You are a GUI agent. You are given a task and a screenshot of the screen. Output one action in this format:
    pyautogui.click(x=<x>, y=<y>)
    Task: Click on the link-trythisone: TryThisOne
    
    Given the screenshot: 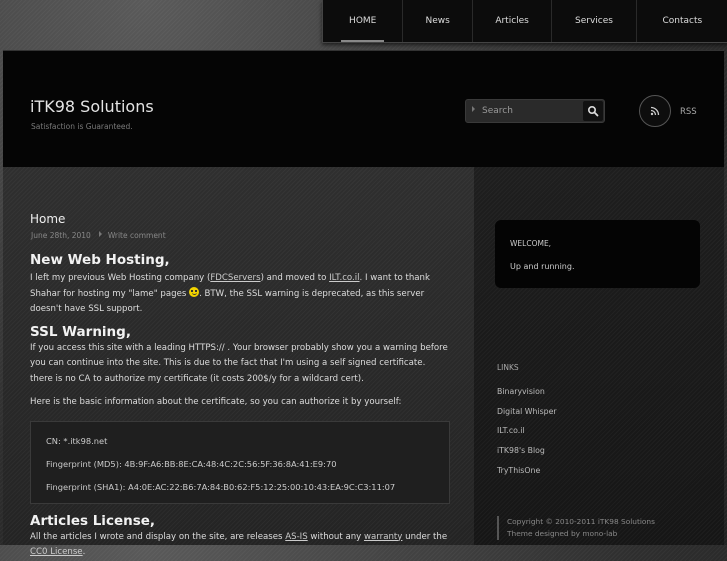 What is the action you would take?
    pyautogui.click(x=527, y=476)
    